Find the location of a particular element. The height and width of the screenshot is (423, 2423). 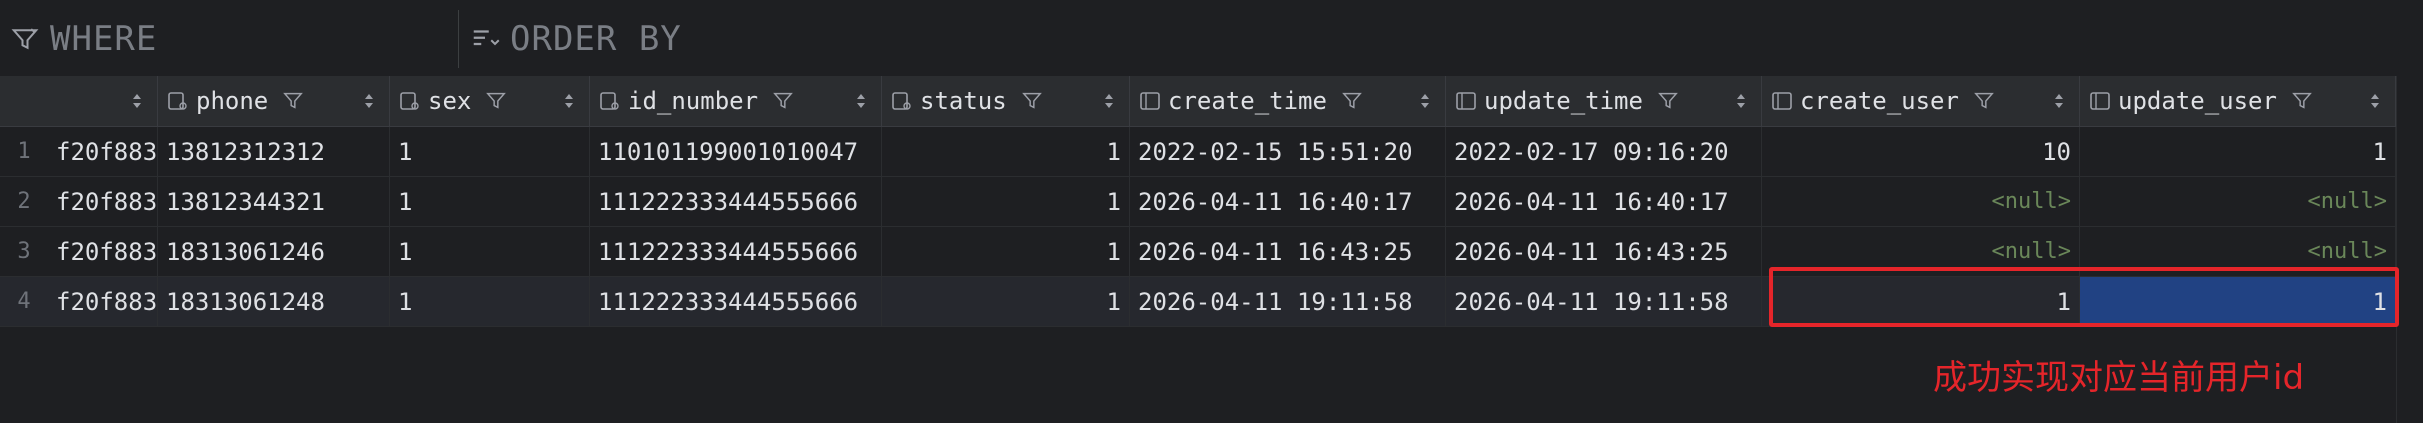

cell-update-user: 1 is located at coordinates (2238, 151).